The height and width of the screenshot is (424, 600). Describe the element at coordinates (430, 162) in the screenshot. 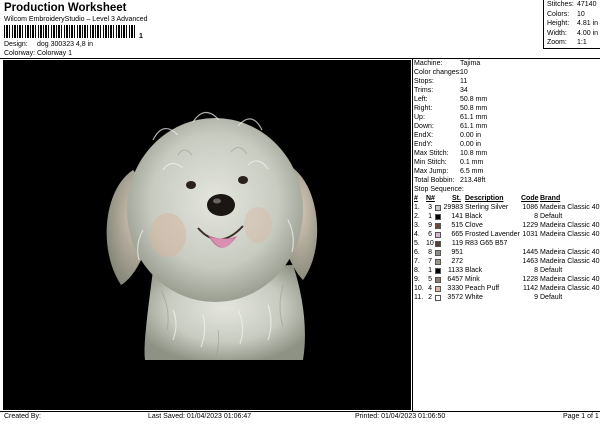

I see `info-label: Min Stitch:` at that location.